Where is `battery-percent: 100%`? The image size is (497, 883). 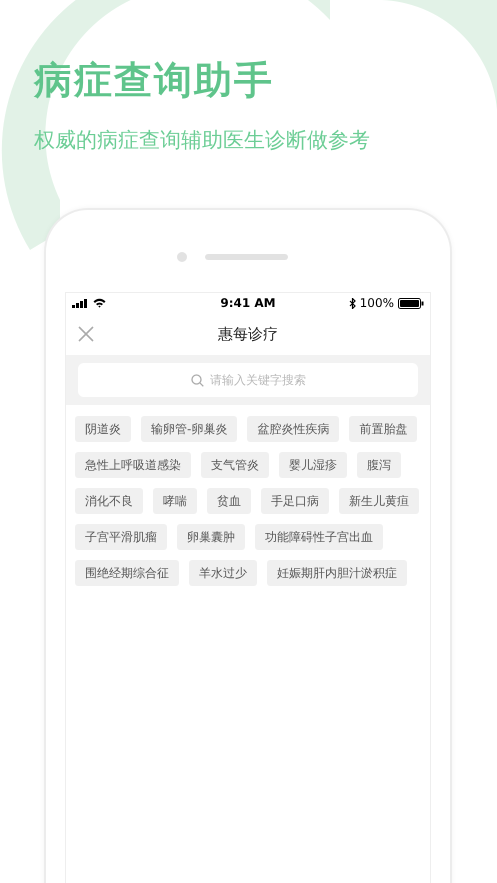 battery-percent: 100% is located at coordinates (377, 303).